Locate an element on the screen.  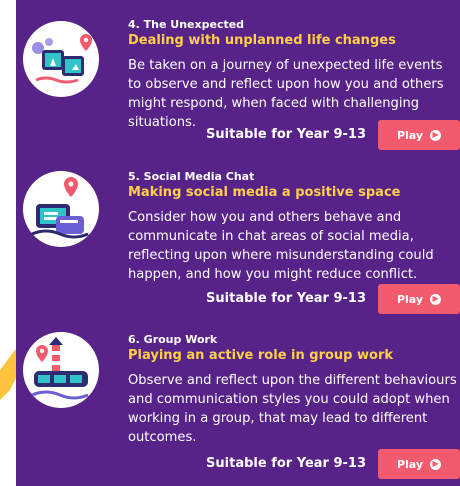
module-title: Dealing with unplanned life changes is located at coordinates (262, 40).